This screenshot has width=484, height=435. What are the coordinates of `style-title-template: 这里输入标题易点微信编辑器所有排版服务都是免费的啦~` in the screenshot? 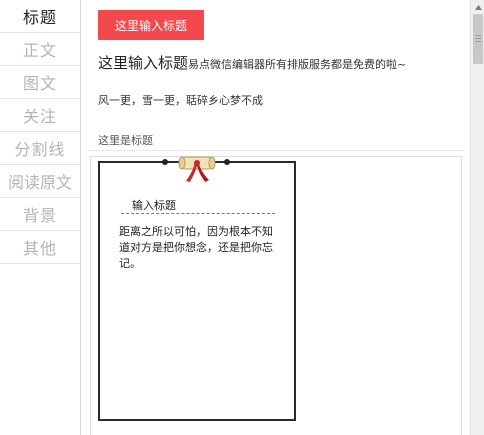 It's located at (252, 62).